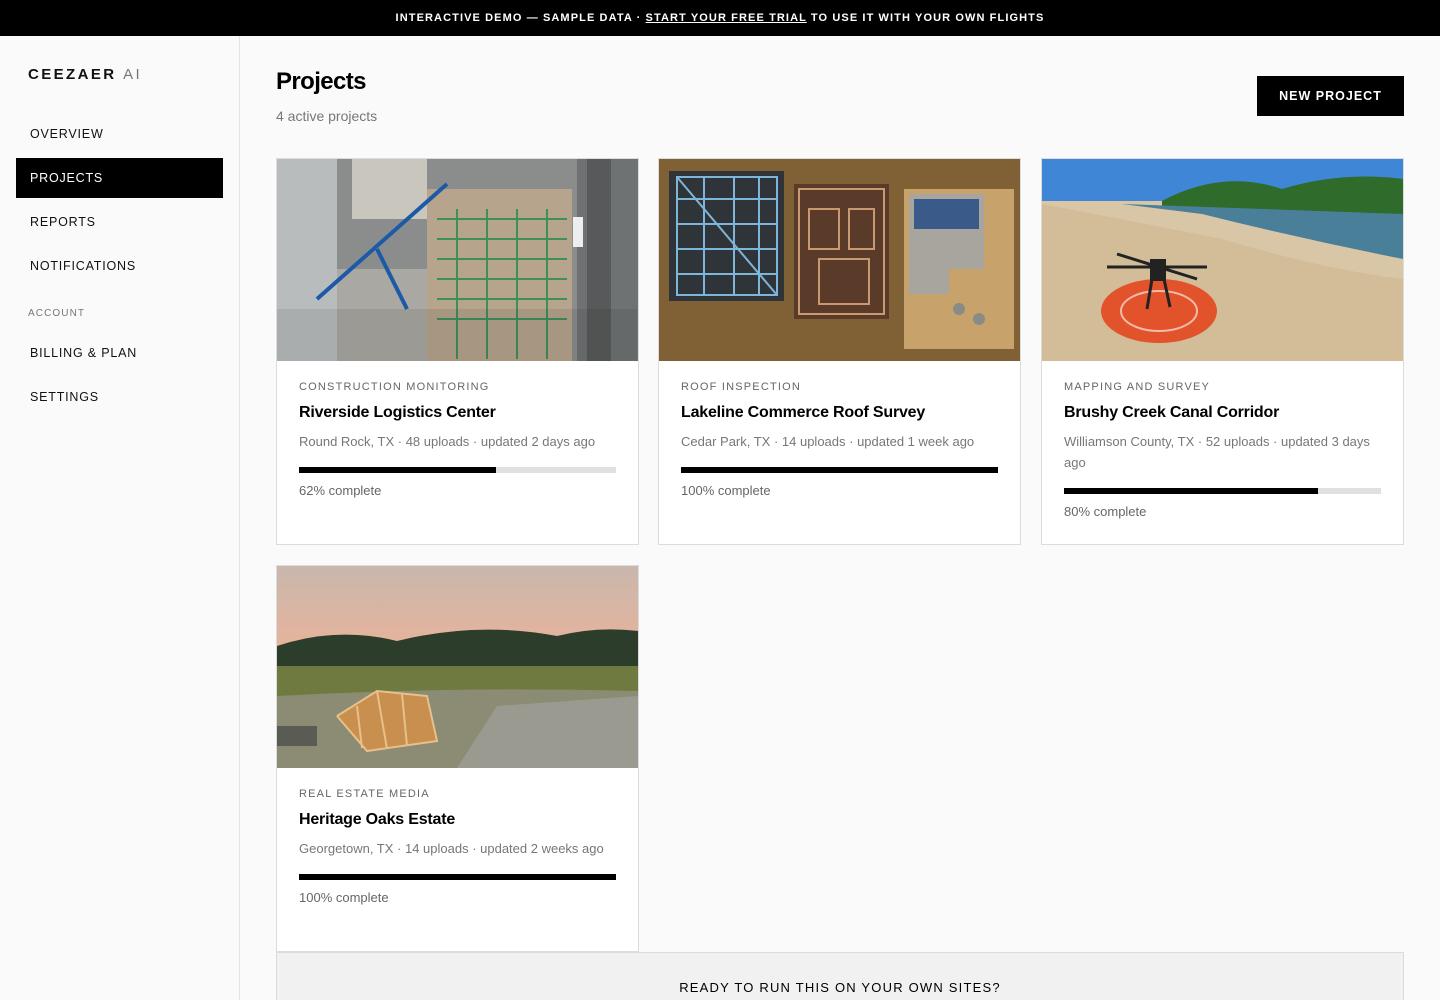 This screenshot has height=1000, width=1440. What do you see at coordinates (840, 987) in the screenshot?
I see `cta-heading: READY TO RUN THIS ON YOUR OWN SITES?` at bounding box center [840, 987].